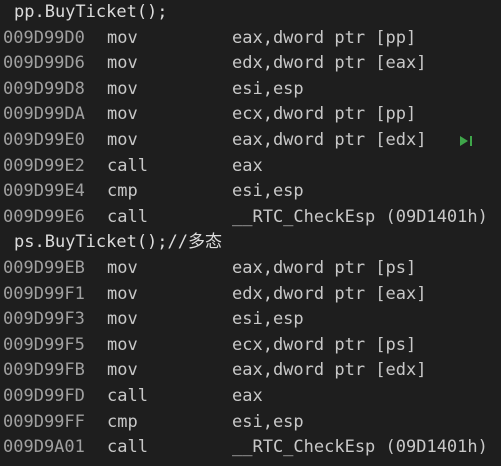  I want to click on disassembly-line: 009D99F1 mov edx,dword ptr [eax], so click(250, 295).